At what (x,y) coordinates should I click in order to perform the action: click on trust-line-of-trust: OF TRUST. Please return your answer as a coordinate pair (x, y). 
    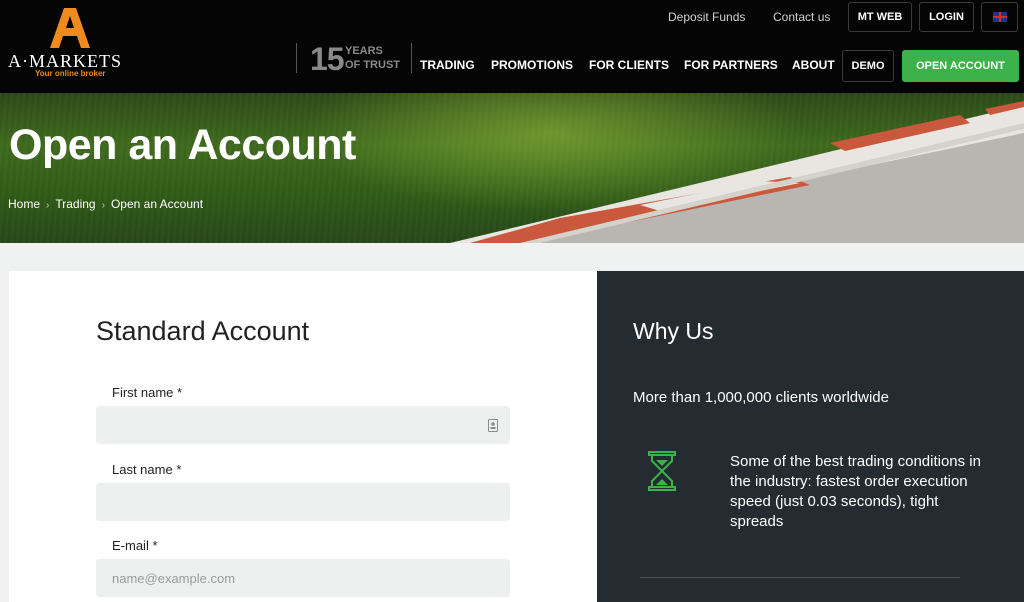
    Looking at the image, I should click on (372, 65).